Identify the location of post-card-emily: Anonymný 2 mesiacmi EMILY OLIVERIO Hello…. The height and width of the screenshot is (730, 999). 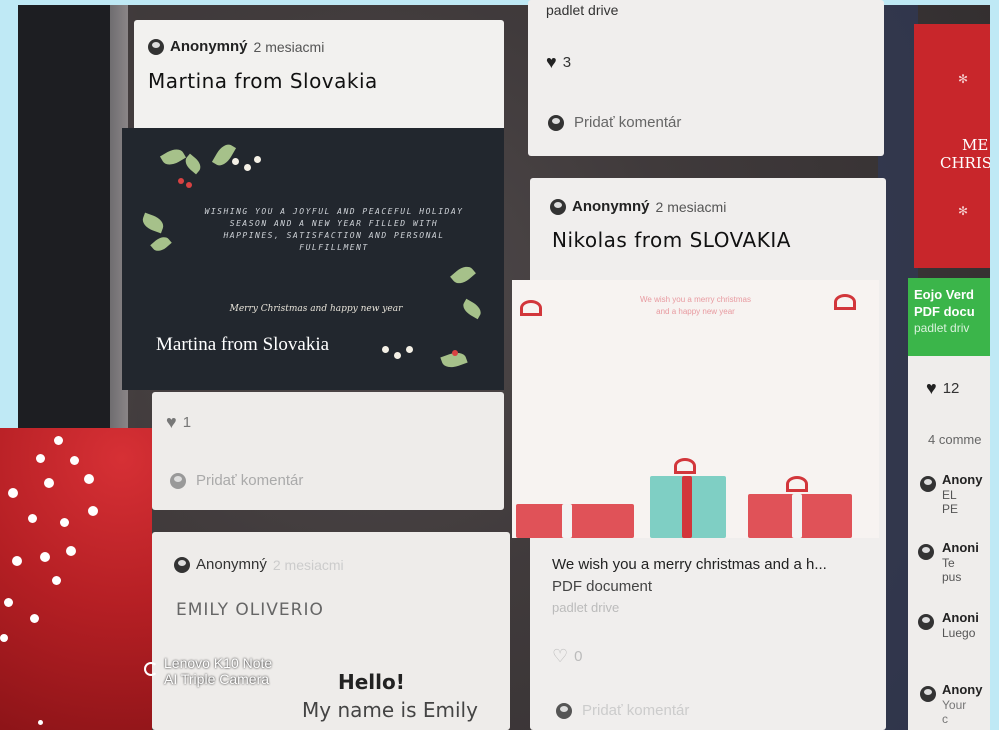
(331, 631).